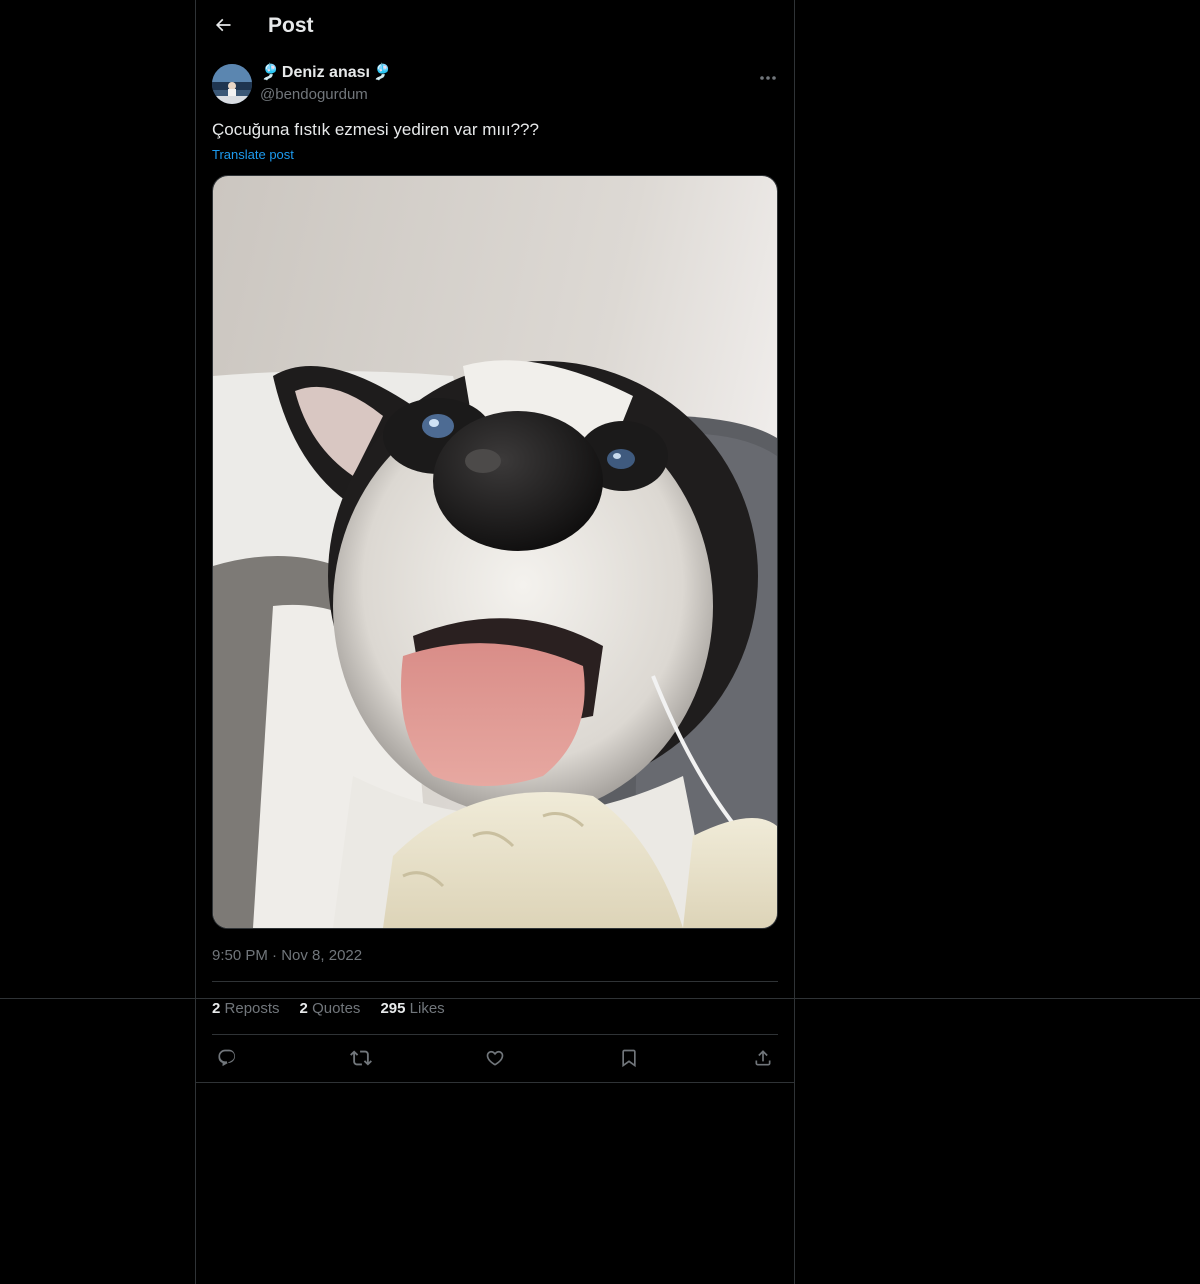  I want to click on repost-icon, so click(361, 1060).